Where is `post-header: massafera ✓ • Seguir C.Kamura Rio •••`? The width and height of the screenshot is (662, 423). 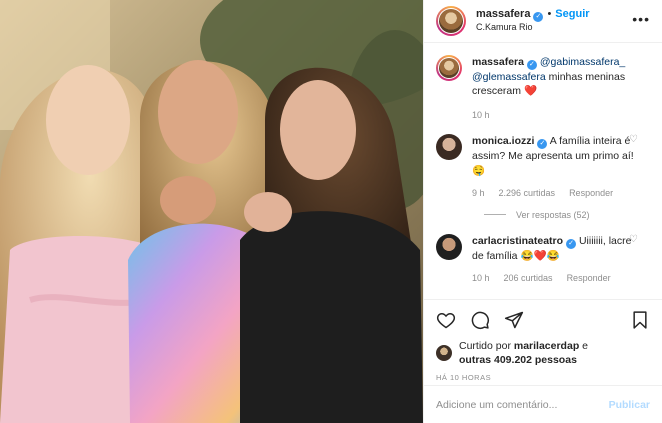 post-header: massafera ✓ • Seguir C.Kamura Rio ••• is located at coordinates (543, 21).